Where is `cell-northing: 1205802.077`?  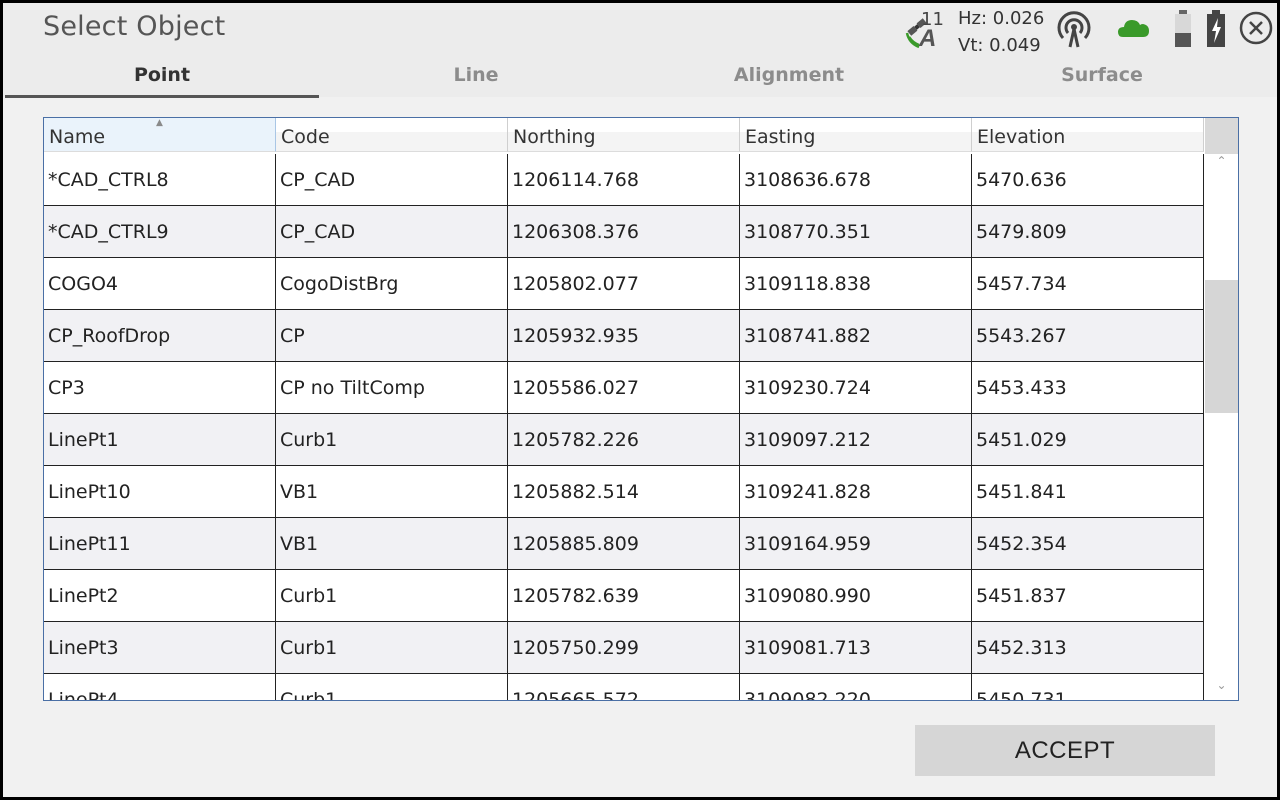
cell-northing: 1205802.077 is located at coordinates (624, 283).